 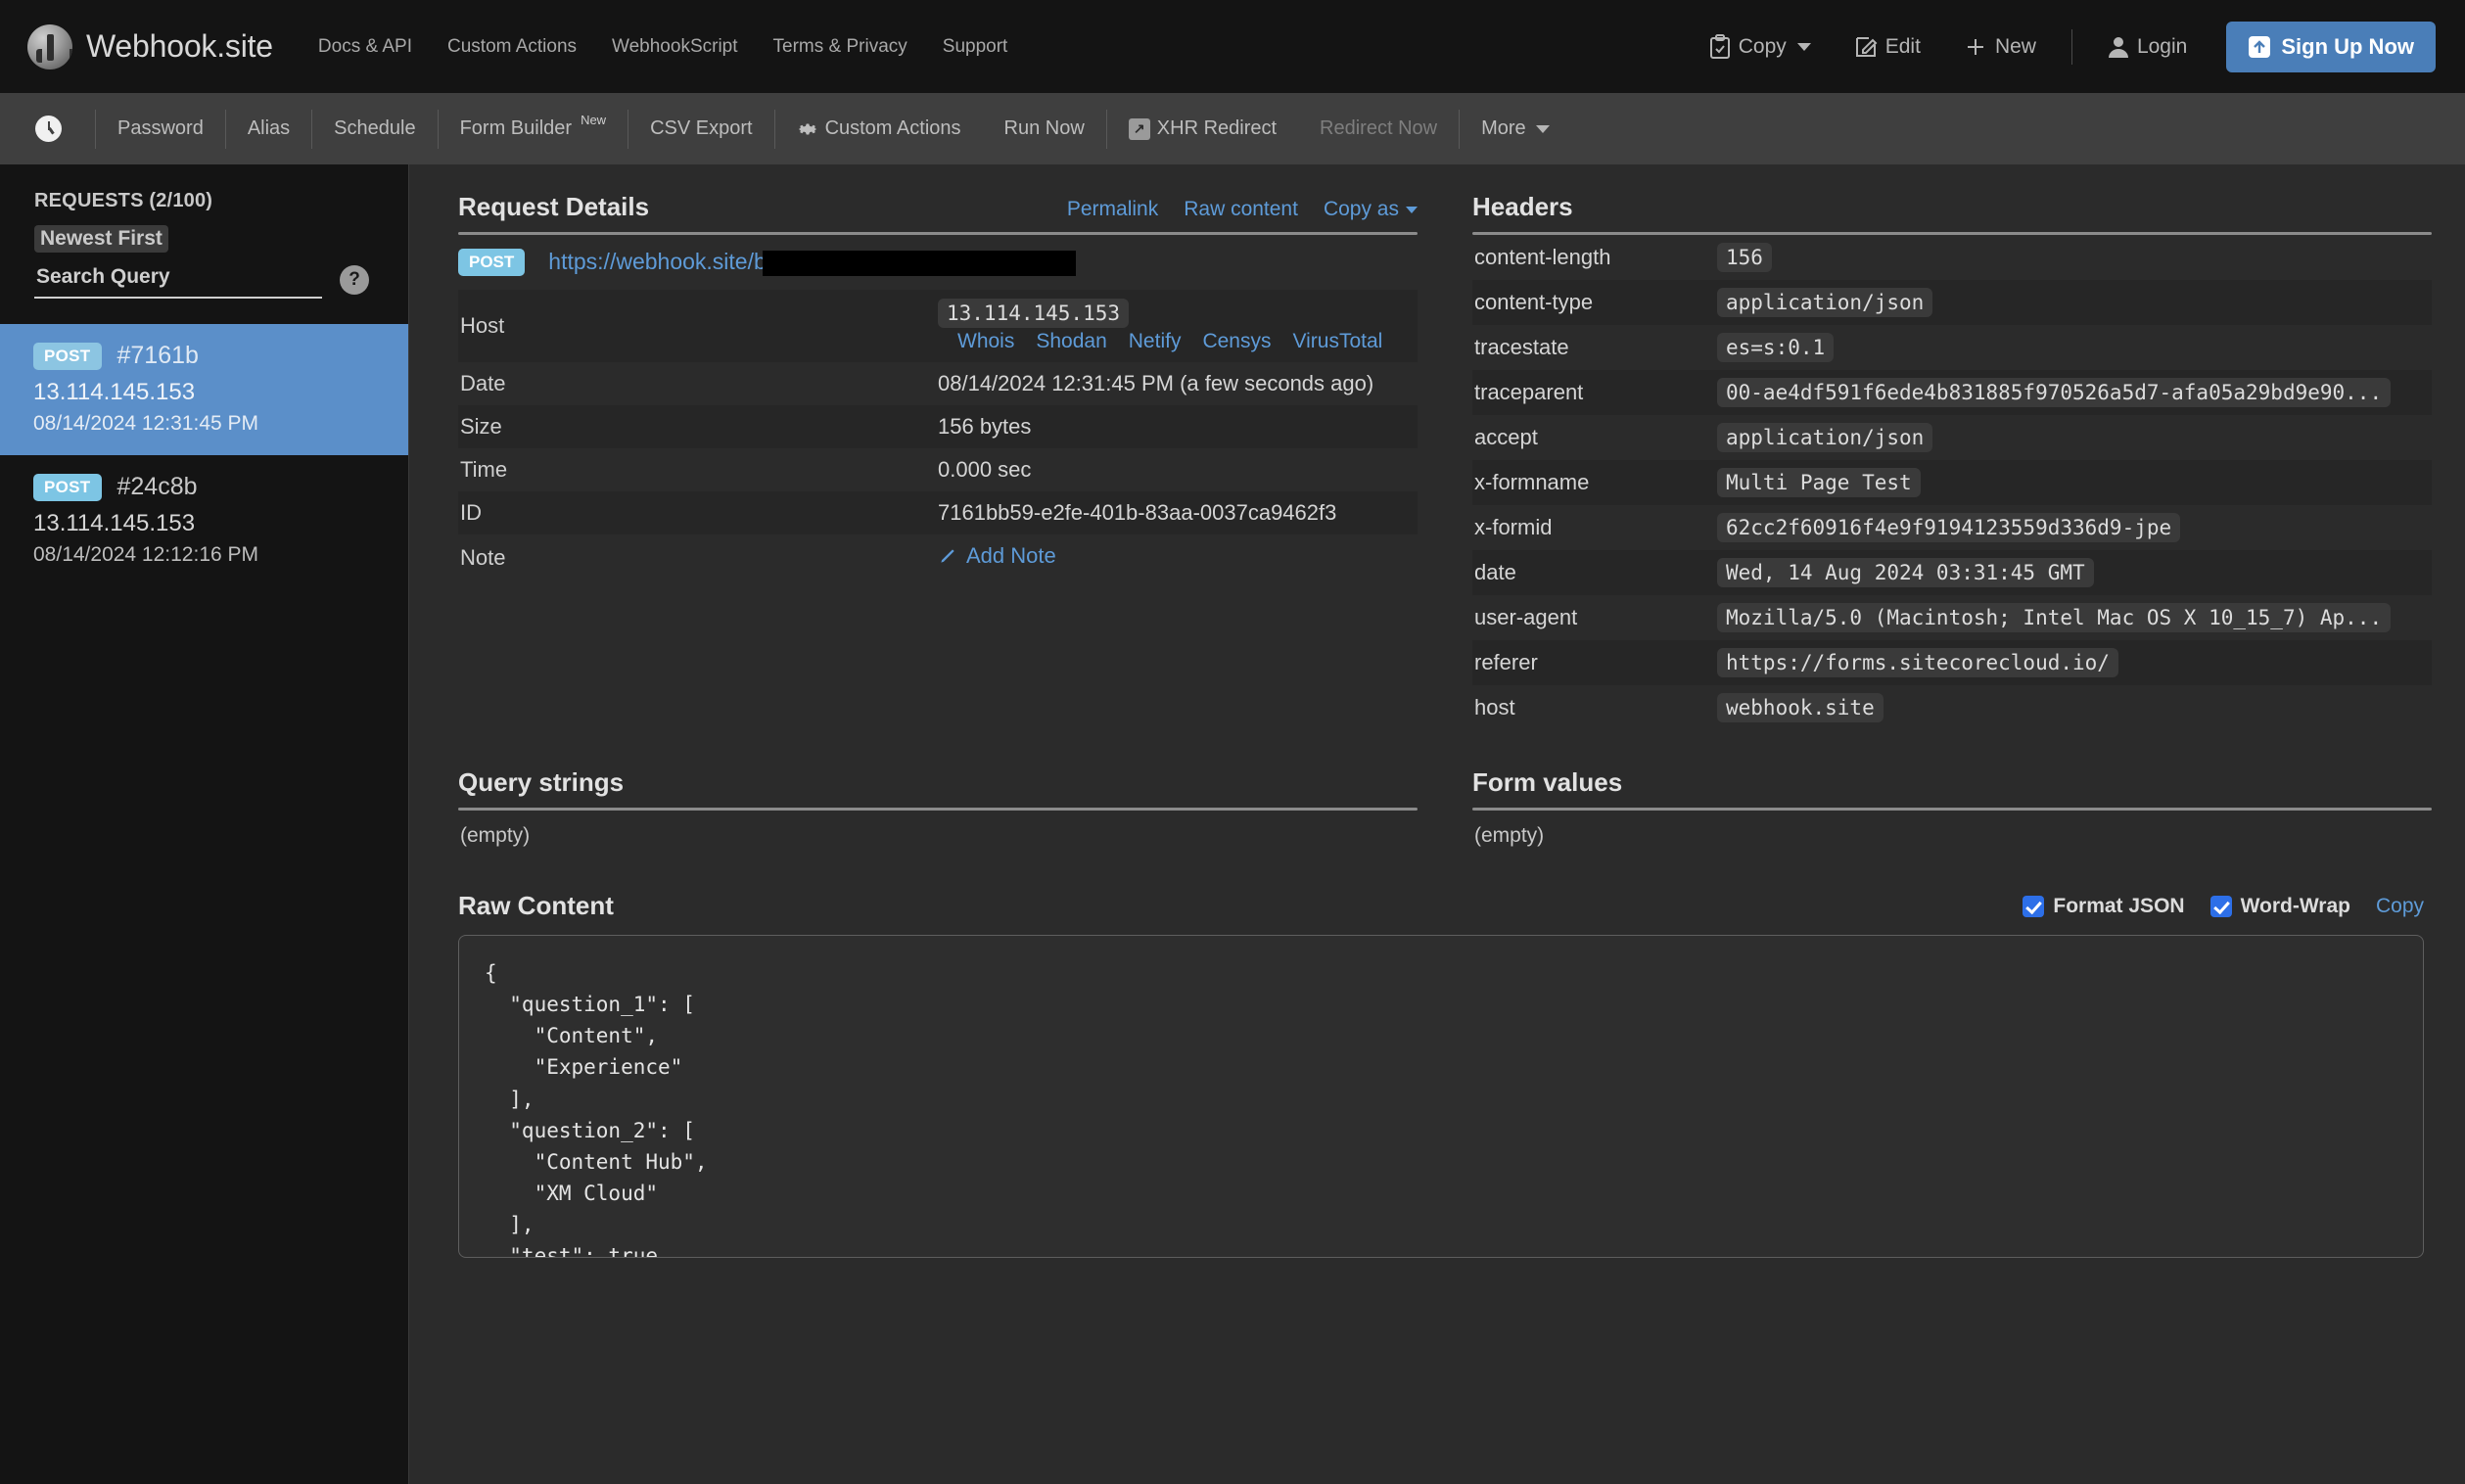 I want to click on page-title: Request Details, so click(x=554, y=206).